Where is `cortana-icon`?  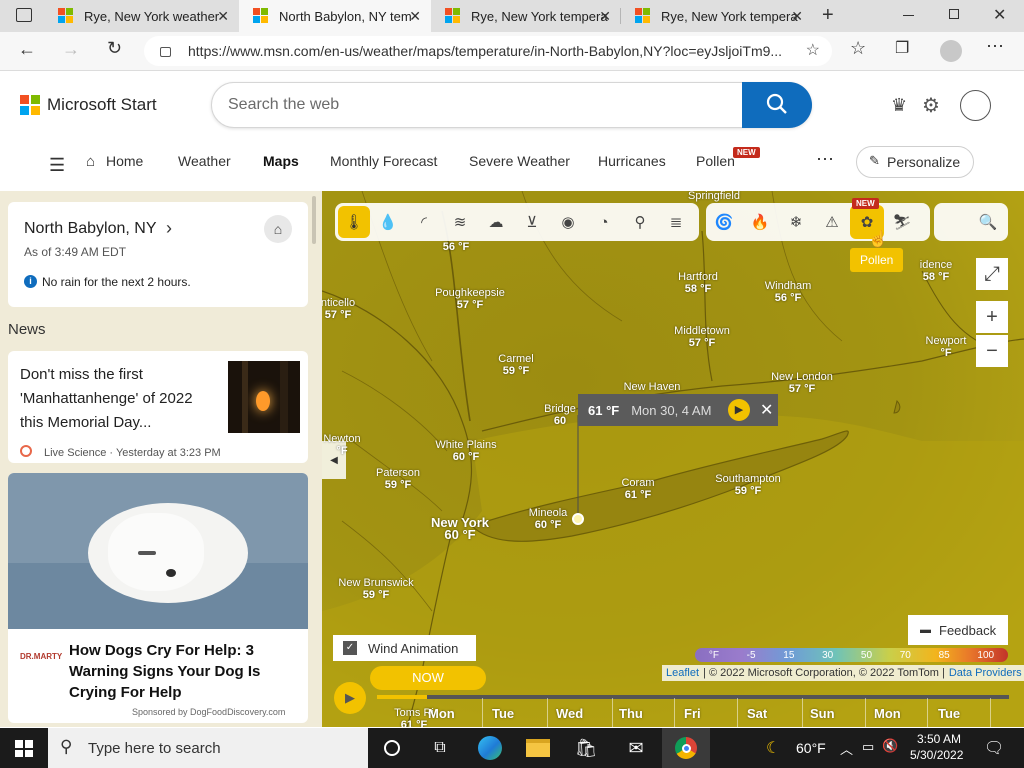
cortana-icon is located at coordinates (392, 748).